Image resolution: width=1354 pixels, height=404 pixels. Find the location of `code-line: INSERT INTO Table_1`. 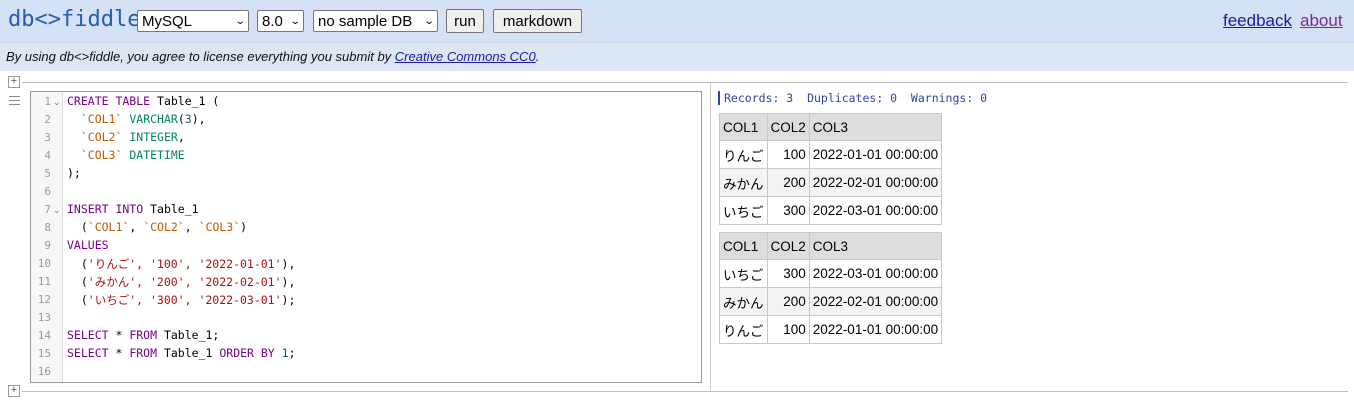

code-line: INSERT INTO Table_1 is located at coordinates (136, 209).